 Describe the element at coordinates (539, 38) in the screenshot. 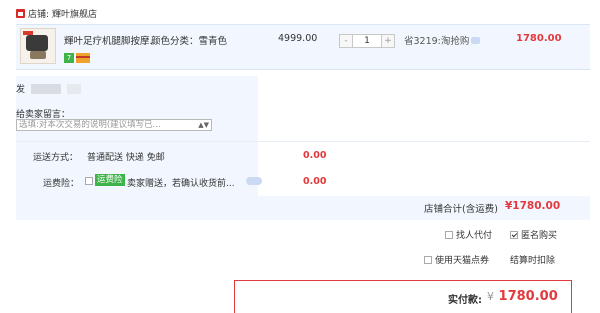

I see `item-total: 1780.00` at that location.